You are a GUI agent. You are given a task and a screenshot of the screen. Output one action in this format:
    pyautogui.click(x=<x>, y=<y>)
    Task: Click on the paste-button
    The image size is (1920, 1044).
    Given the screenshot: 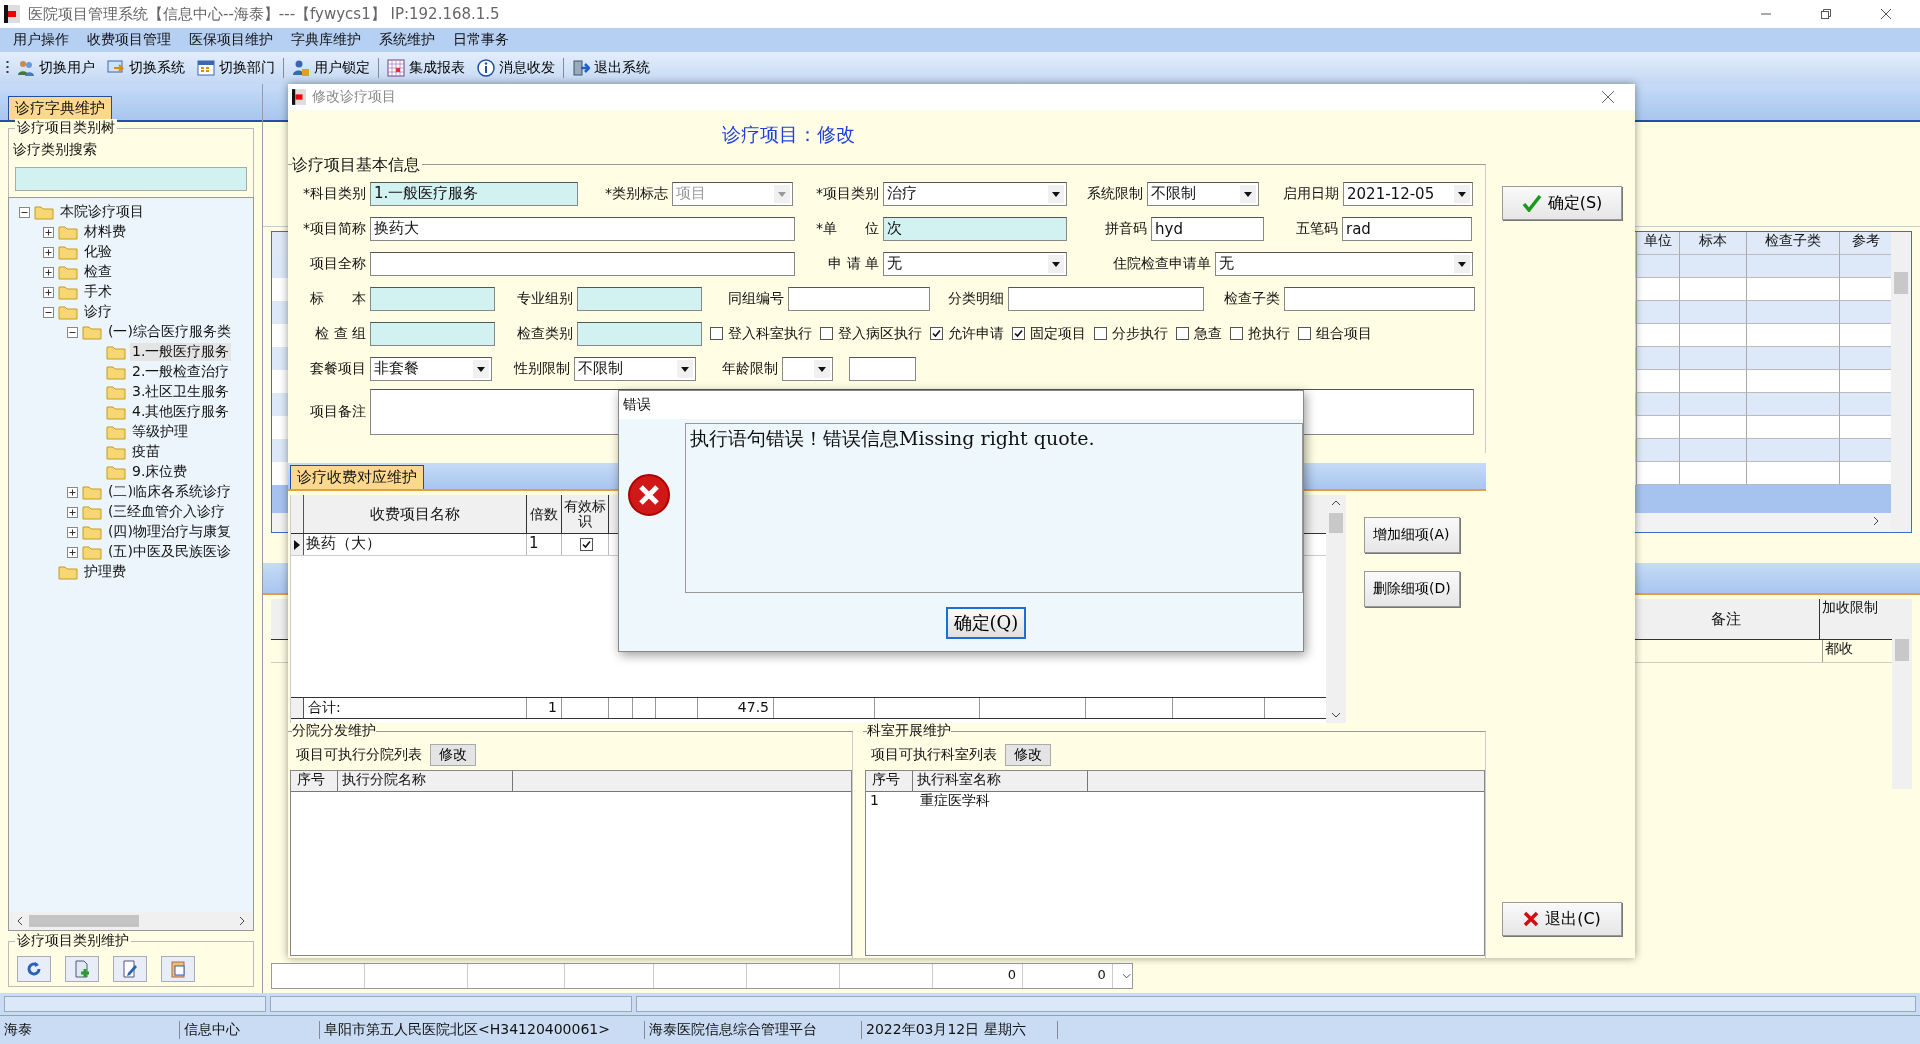 What is the action you would take?
    pyautogui.click(x=178, y=969)
    